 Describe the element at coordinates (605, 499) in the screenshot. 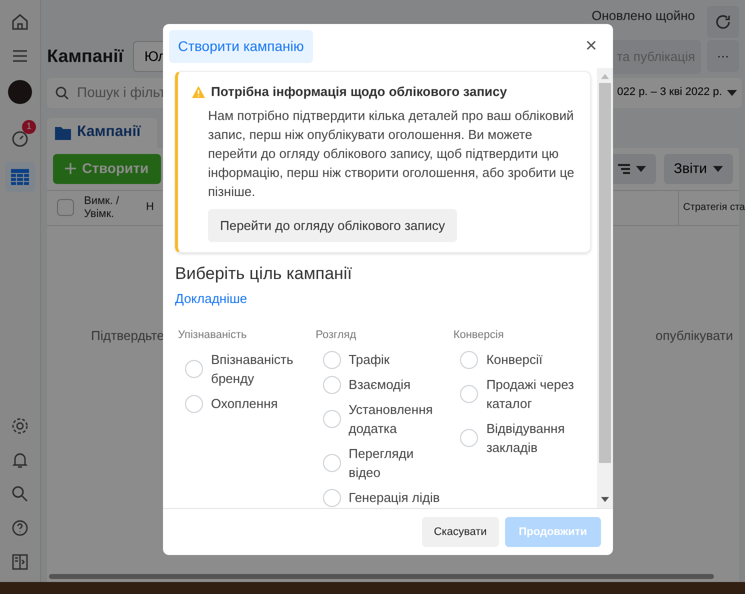

I see `scroll-down-icon` at that location.